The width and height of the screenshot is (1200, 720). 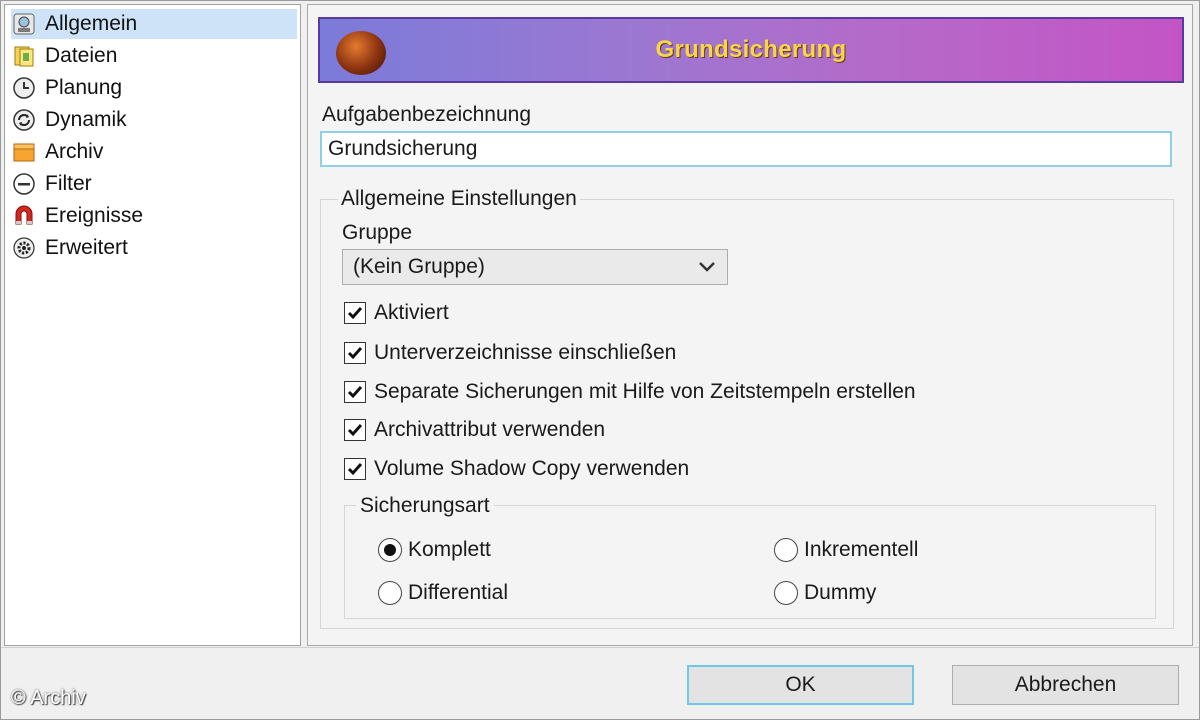 What do you see at coordinates (74, 151) in the screenshot?
I see `sidebar-item-label: Archiv` at bounding box center [74, 151].